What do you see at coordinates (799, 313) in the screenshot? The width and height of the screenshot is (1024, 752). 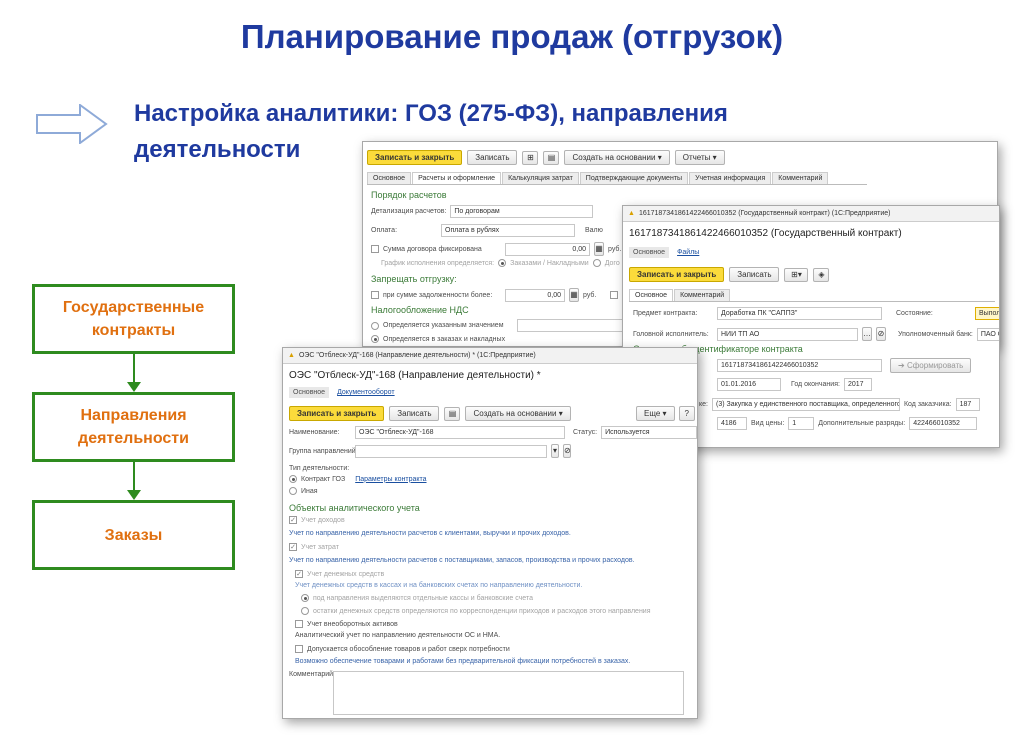 I see `subject-field: Доработка ПК "САППЗ"` at bounding box center [799, 313].